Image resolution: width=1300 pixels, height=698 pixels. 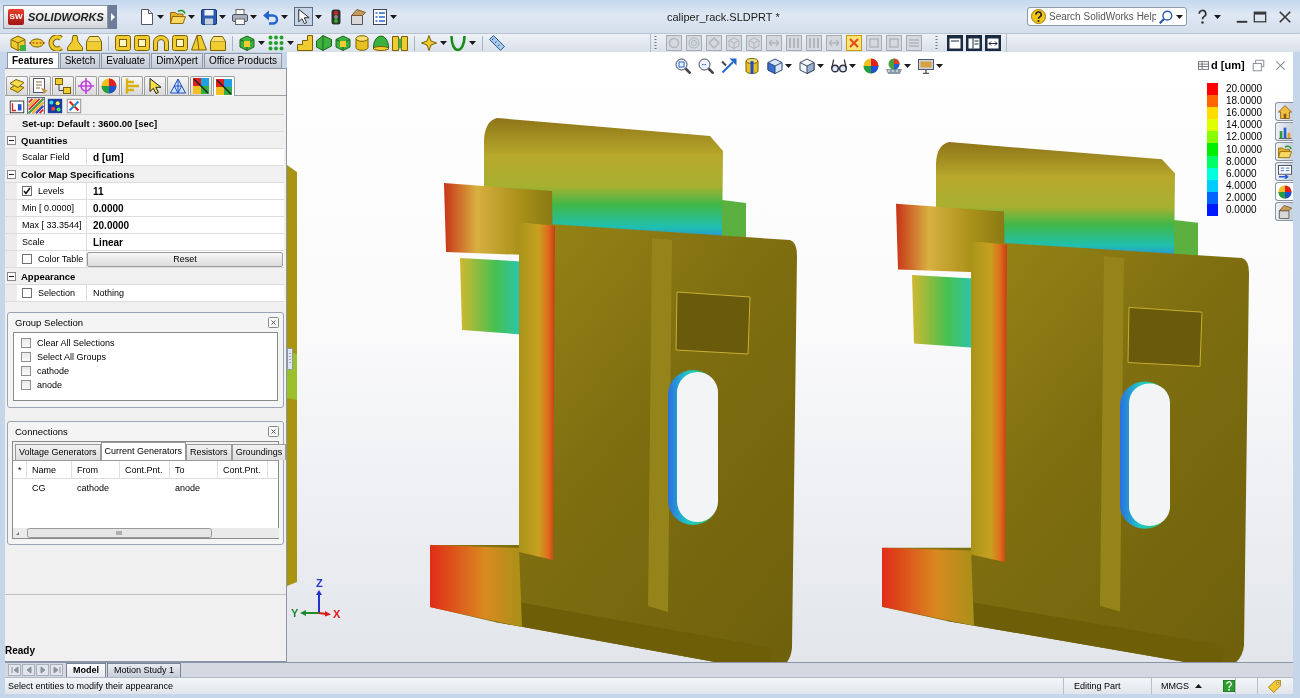 What do you see at coordinates (1166, 16) in the screenshot?
I see `search-icon` at bounding box center [1166, 16].